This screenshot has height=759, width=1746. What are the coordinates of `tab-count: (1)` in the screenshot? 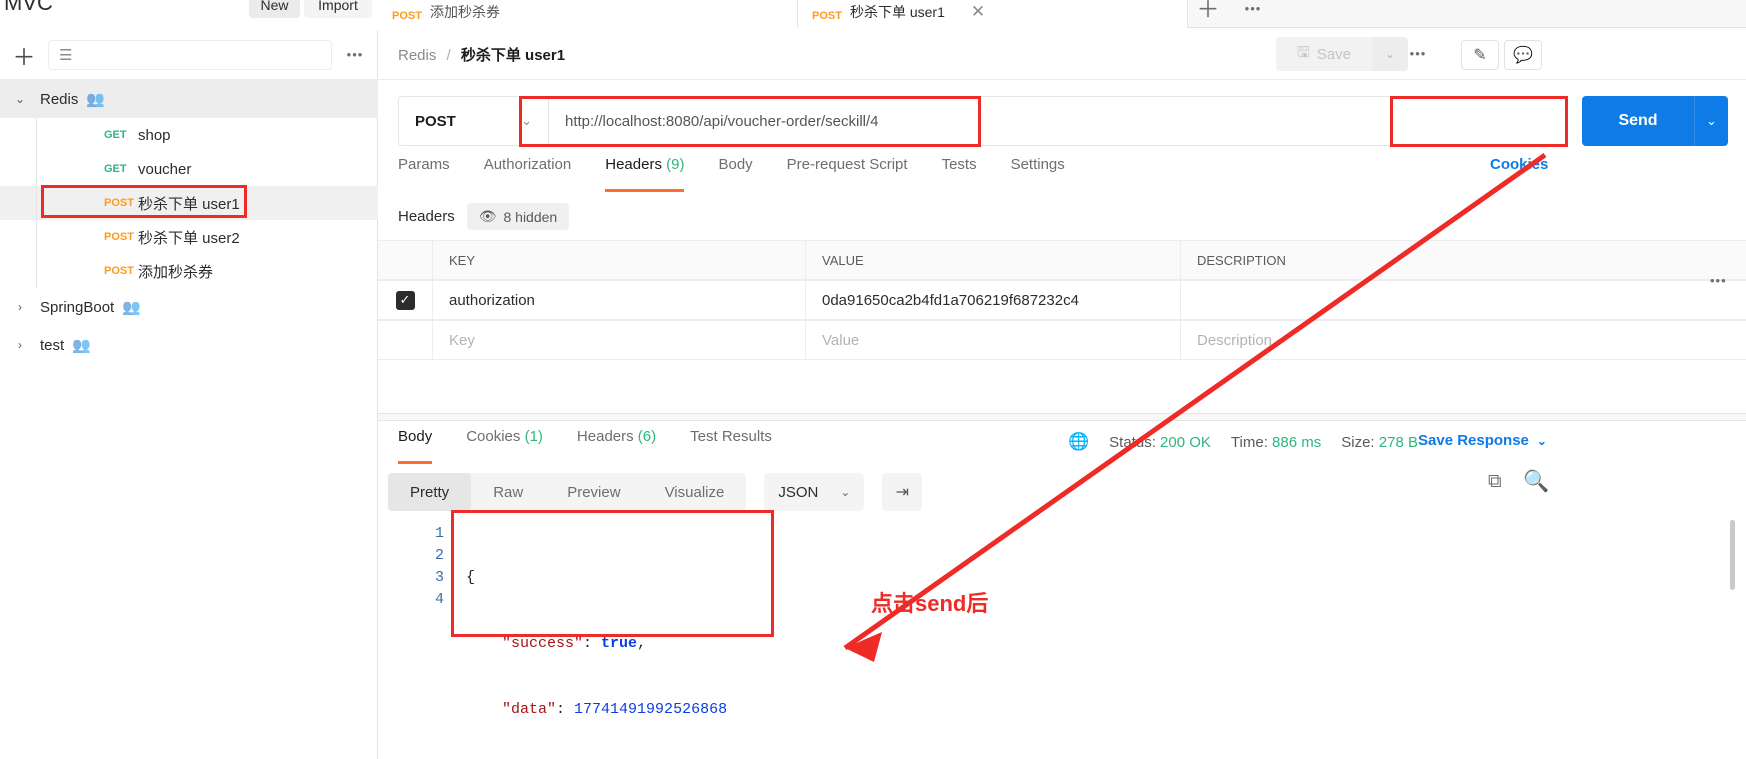 It's located at (533, 436).